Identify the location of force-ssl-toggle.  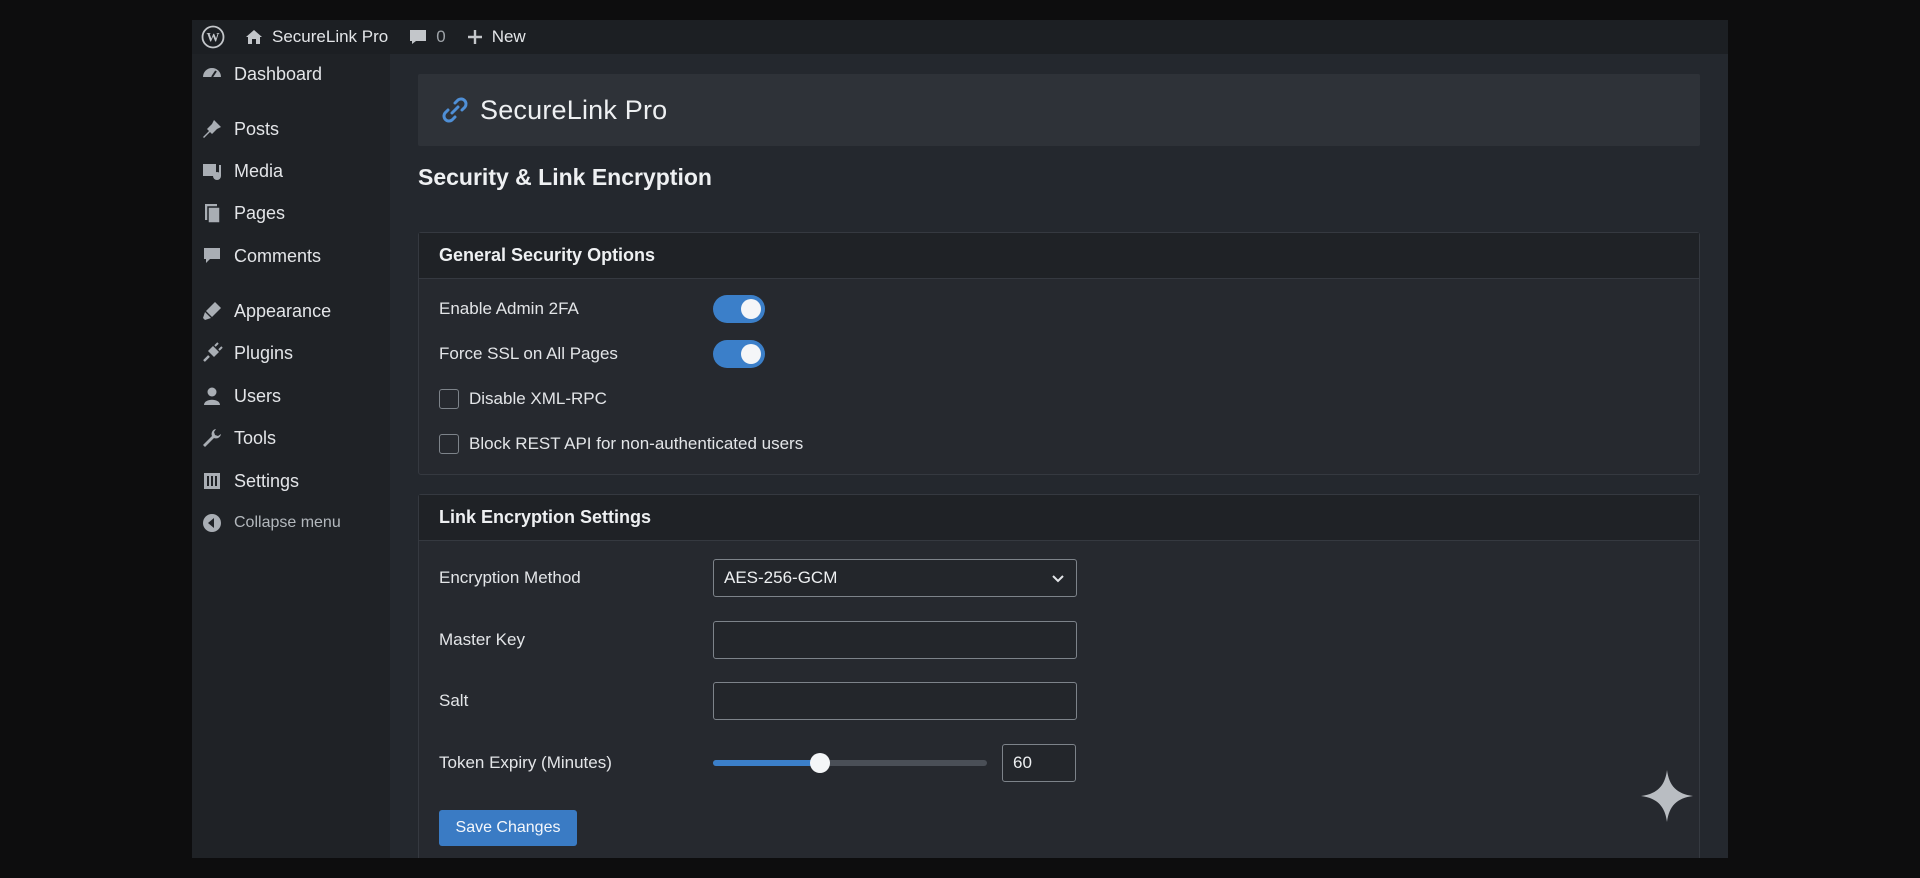
(739, 354).